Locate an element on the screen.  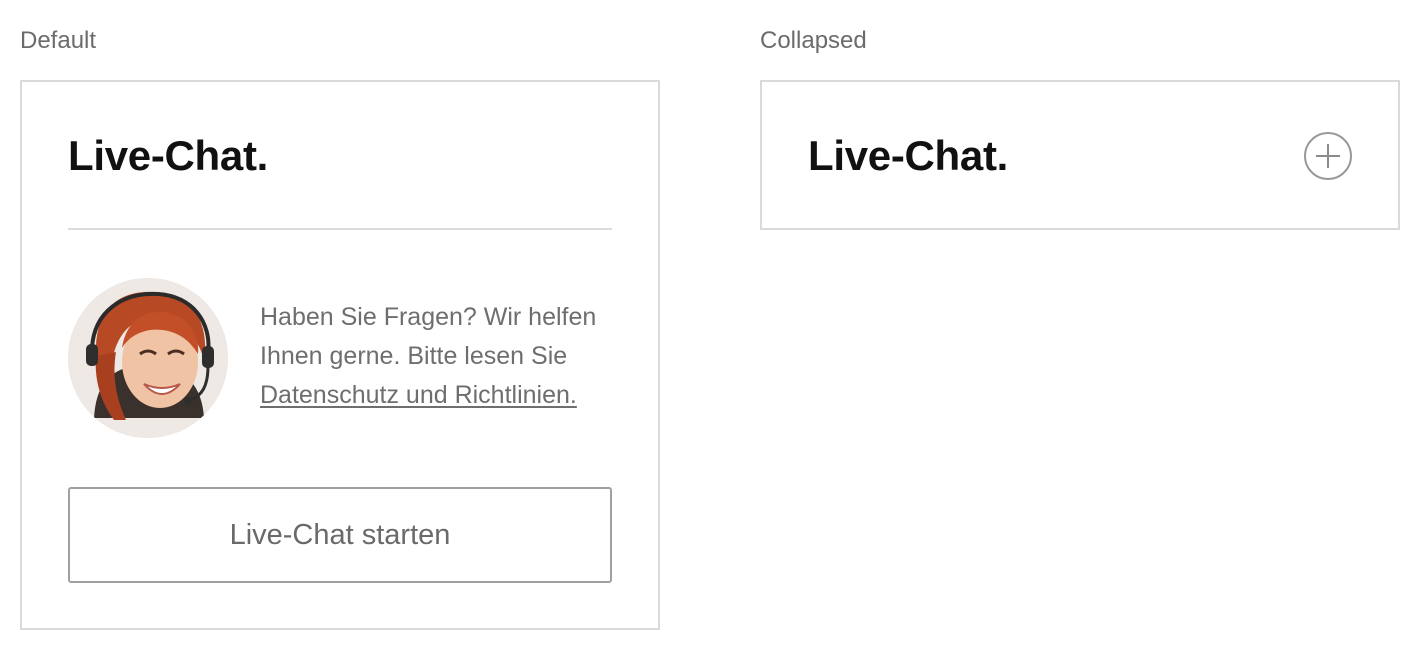
panel-divider is located at coordinates (340, 229).